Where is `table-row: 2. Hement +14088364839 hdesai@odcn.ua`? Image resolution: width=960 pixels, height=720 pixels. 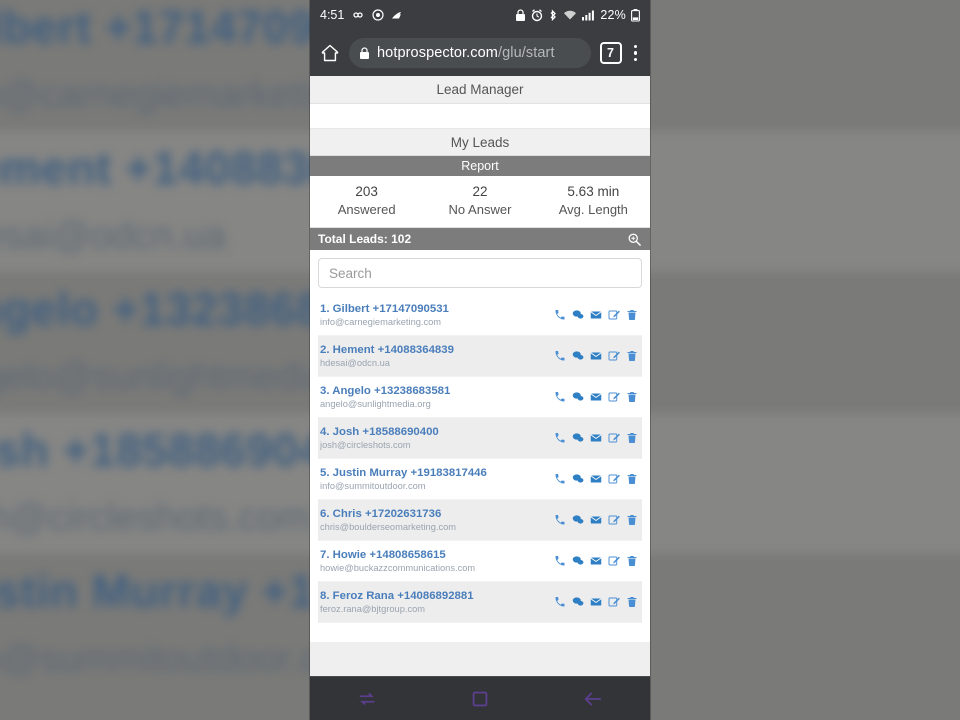 table-row: 2. Hement +14088364839 hdesai@odcn.ua is located at coordinates (480, 356).